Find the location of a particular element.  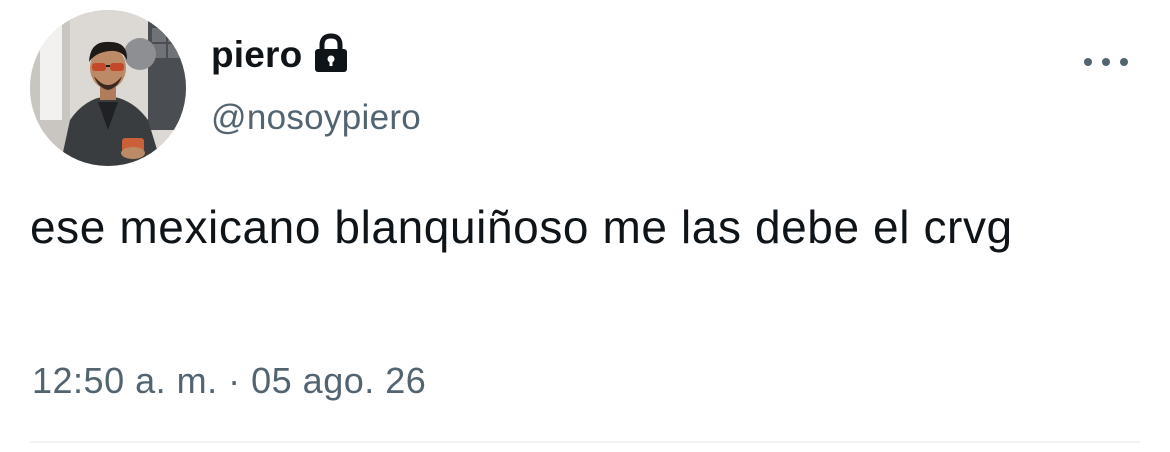

name-row: piero is located at coordinates (280, 55).